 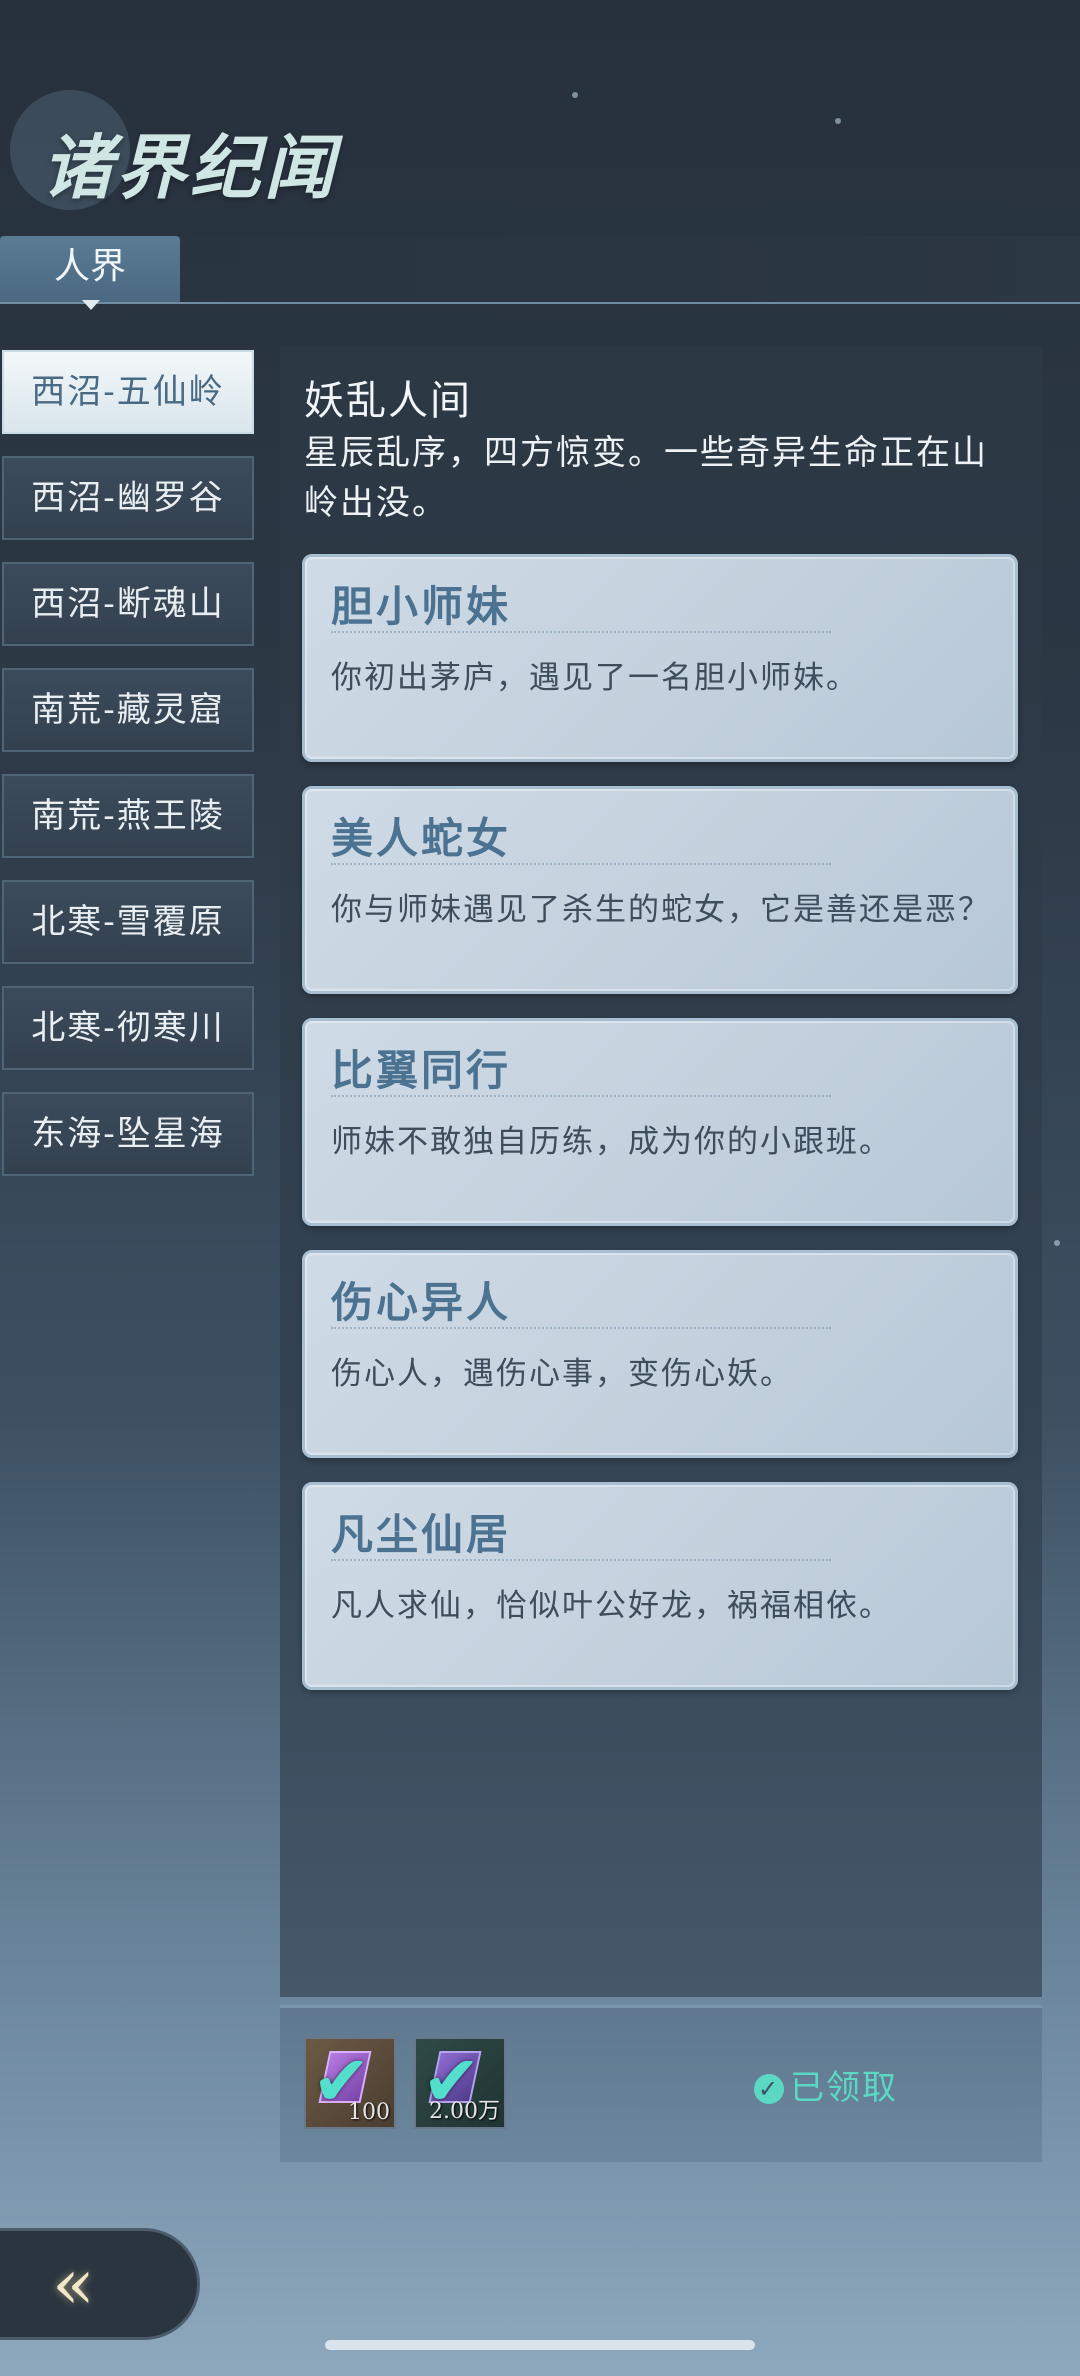 I want to click on story-card: 美人蛇女 你与师妹遇见了杀生的蛇女，它是善还是恶？, so click(x=660, y=890).